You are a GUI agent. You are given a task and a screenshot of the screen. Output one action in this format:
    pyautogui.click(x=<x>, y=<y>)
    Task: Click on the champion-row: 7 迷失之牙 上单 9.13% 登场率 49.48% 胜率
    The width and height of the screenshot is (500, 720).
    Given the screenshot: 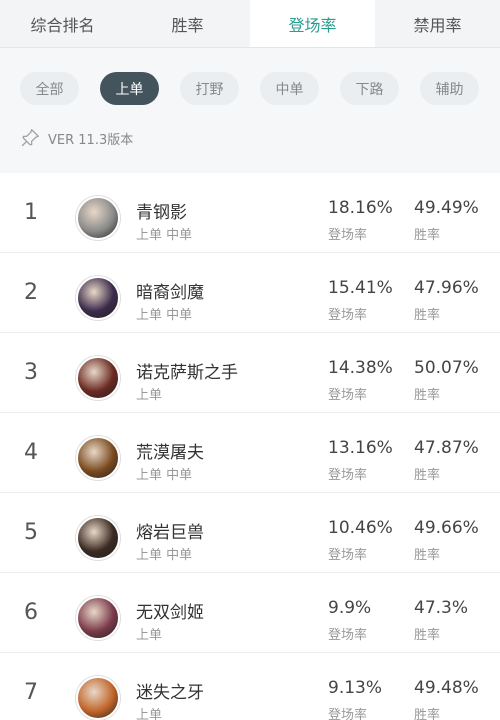 What is the action you would take?
    pyautogui.click(x=250, y=686)
    